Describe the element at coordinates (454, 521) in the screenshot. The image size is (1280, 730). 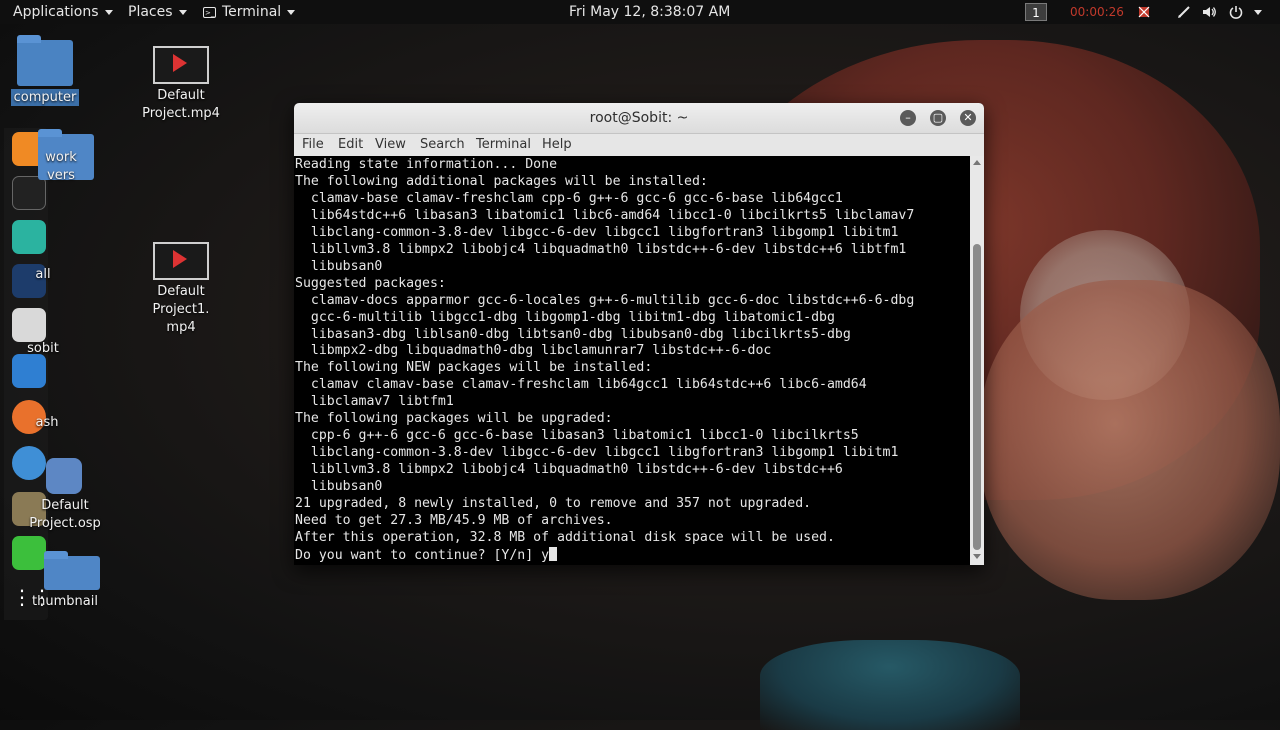
I see `terminal-line: Need to get 27.3 MB/45.9 MB of archives.` at that location.